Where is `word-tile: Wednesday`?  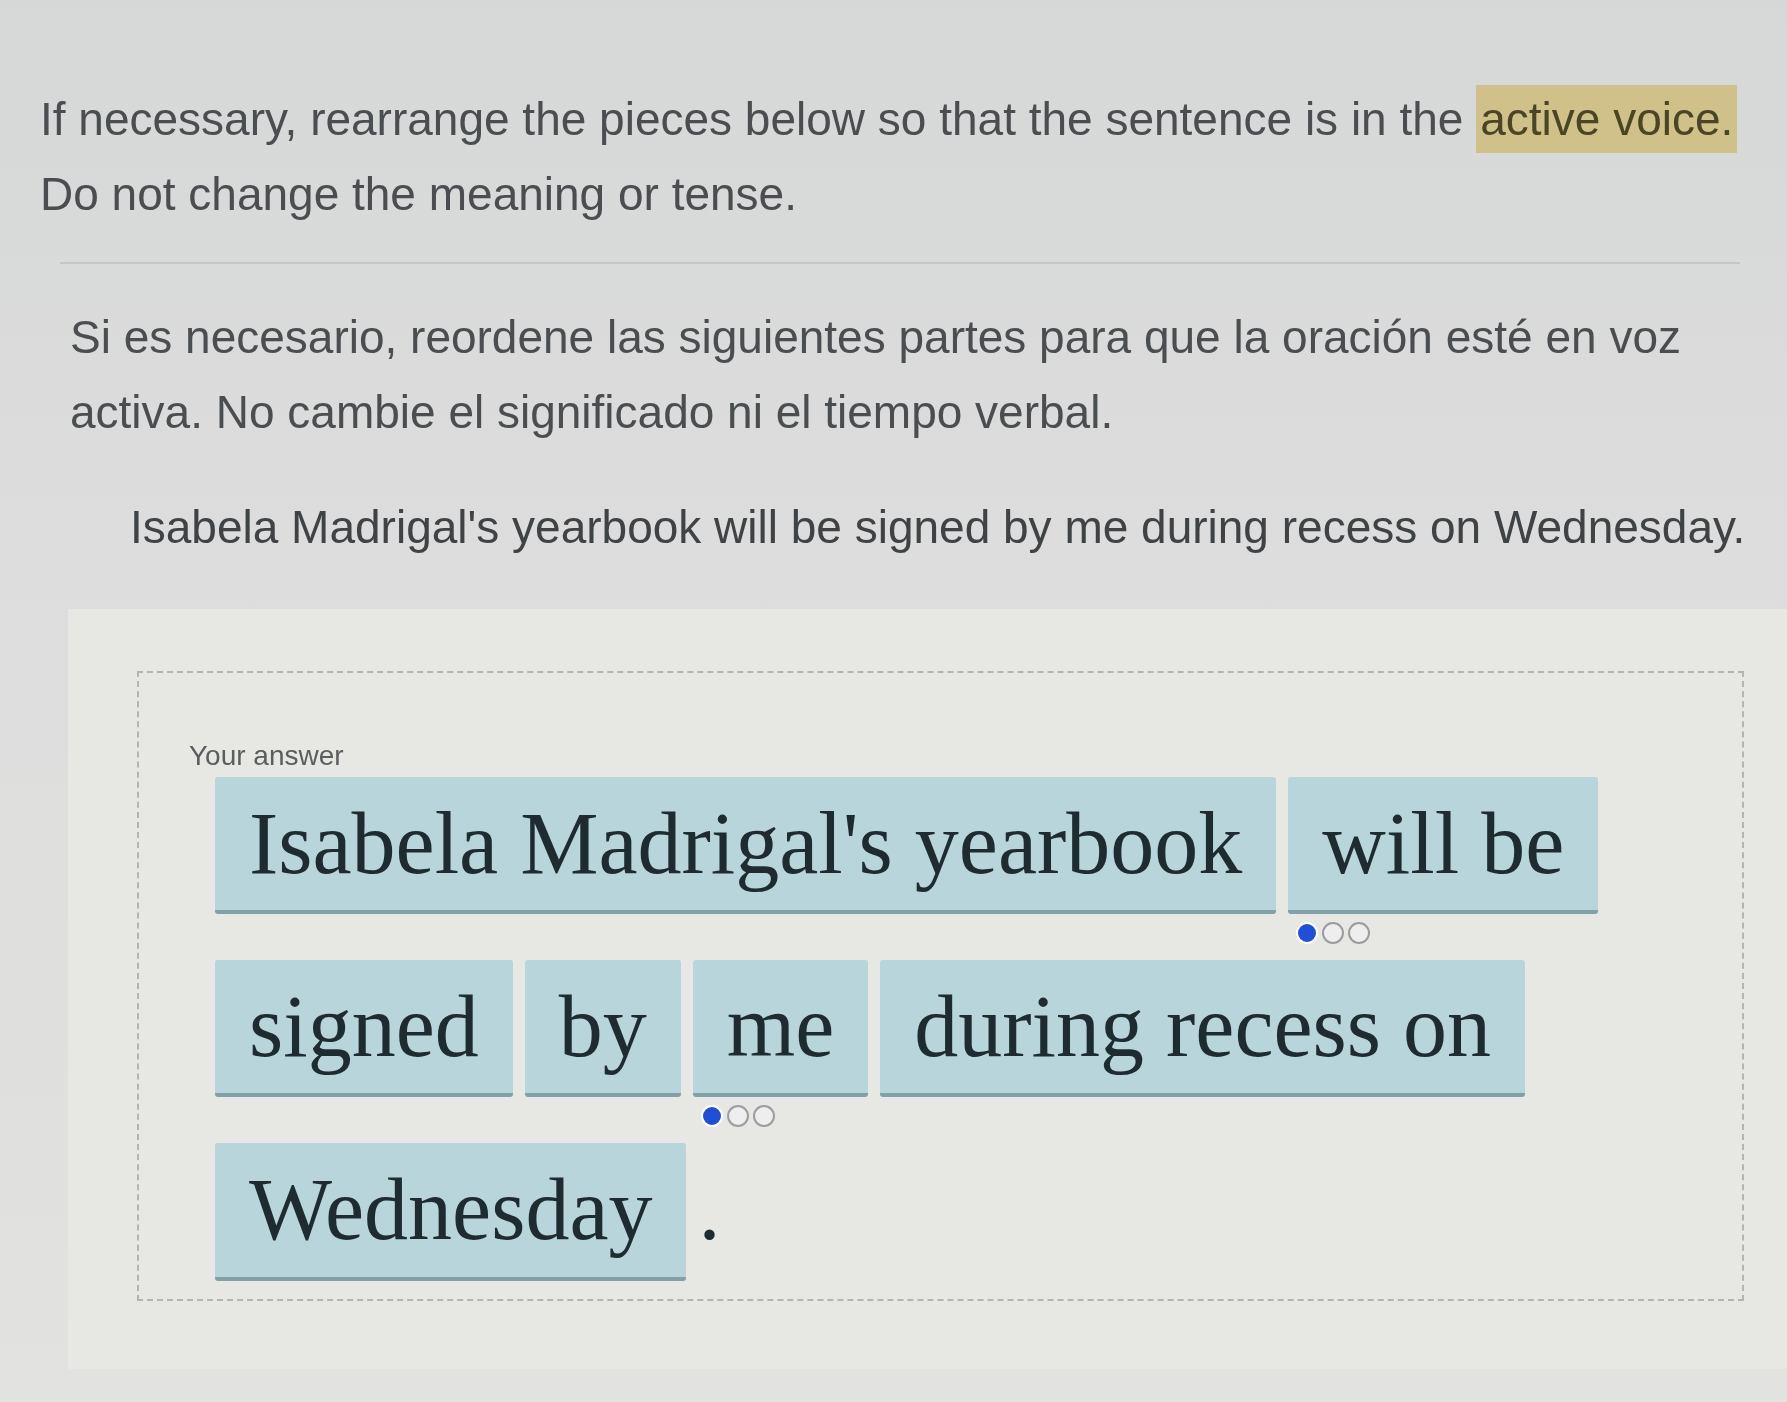
word-tile: Wednesday is located at coordinates (451, 1212).